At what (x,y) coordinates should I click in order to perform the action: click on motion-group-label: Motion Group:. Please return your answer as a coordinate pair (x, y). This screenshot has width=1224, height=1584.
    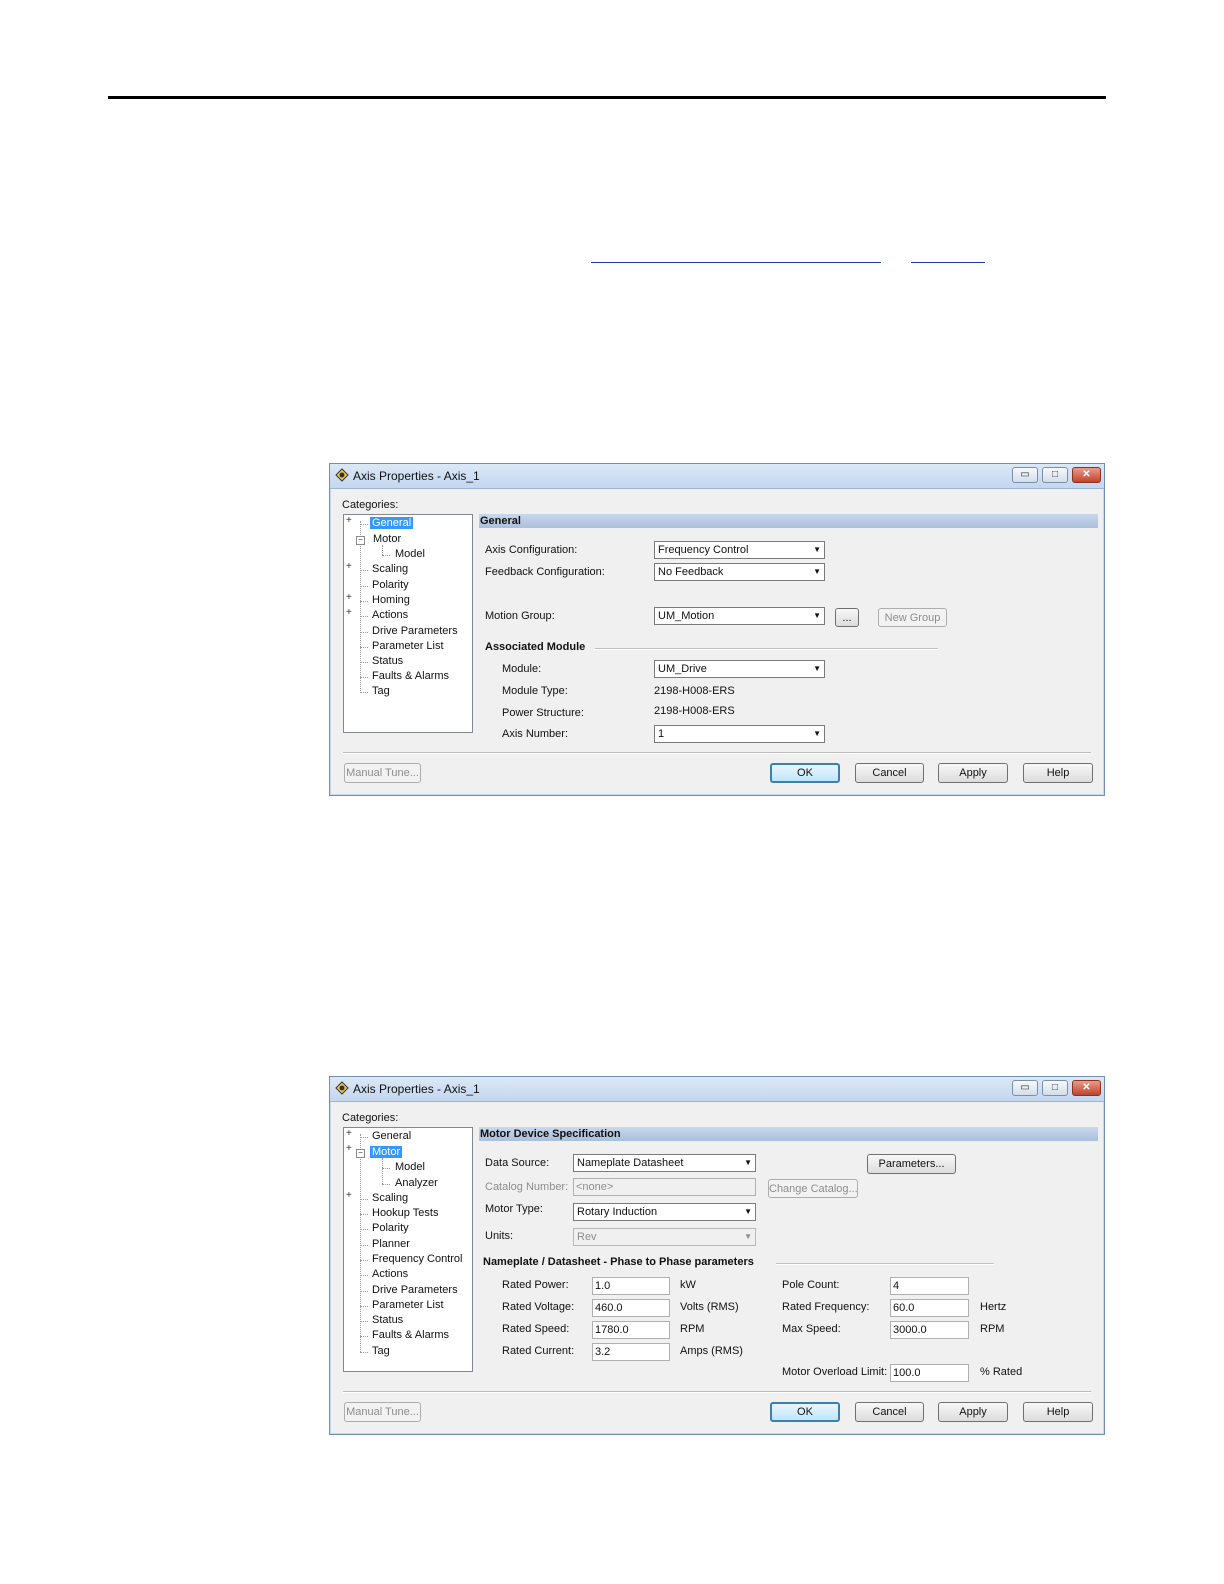
    Looking at the image, I should click on (520, 616).